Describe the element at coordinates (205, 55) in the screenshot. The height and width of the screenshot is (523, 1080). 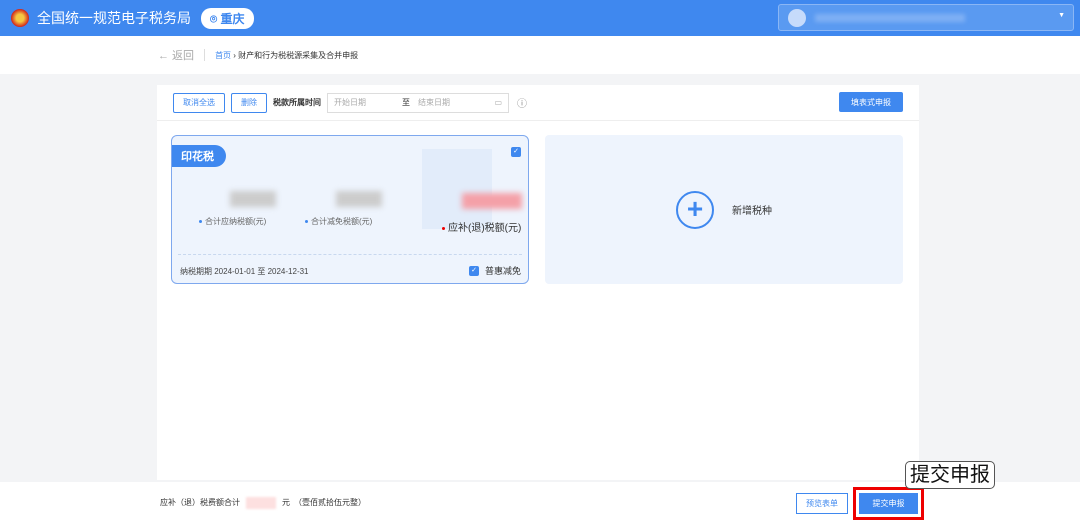
I see `divider` at that location.